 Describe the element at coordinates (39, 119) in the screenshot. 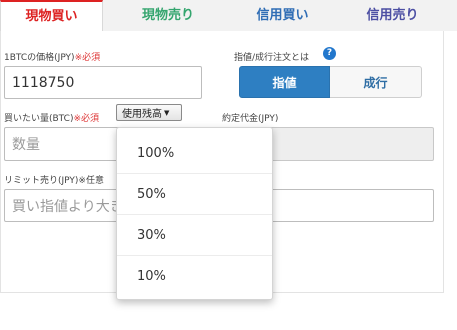

I see `amount-label-text: 買いたい量(BTC)` at that location.